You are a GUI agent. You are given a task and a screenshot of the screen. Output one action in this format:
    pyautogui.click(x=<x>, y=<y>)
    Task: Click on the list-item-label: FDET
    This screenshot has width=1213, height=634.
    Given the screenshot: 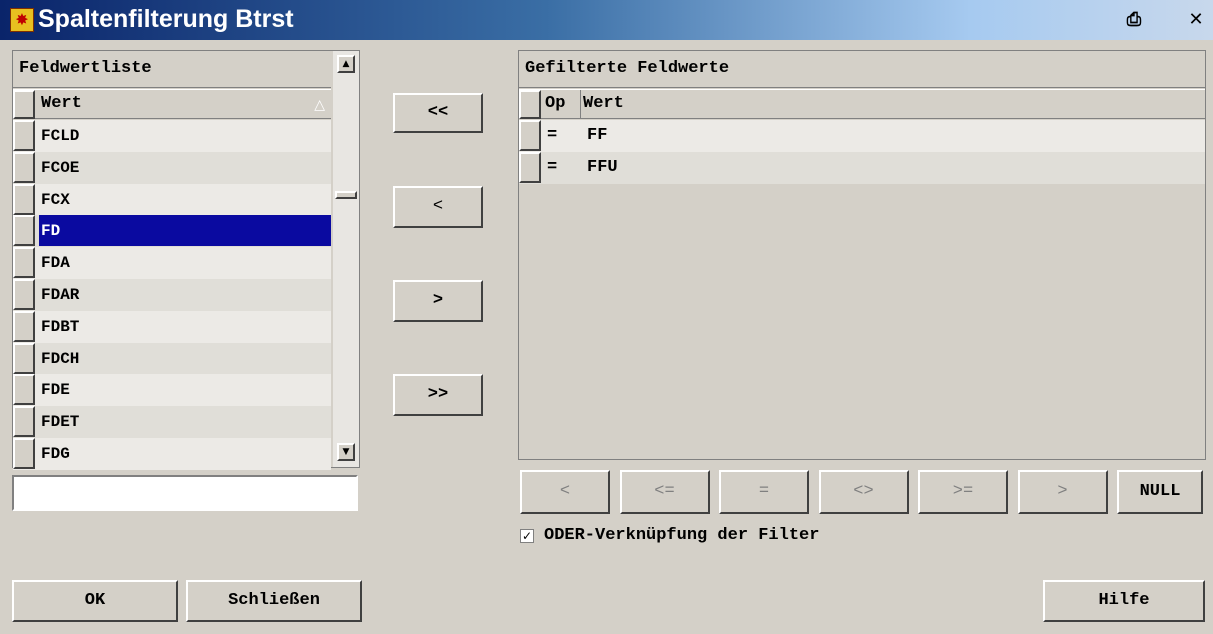 What is the action you would take?
    pyautogui.click(x=60, y=422)
    